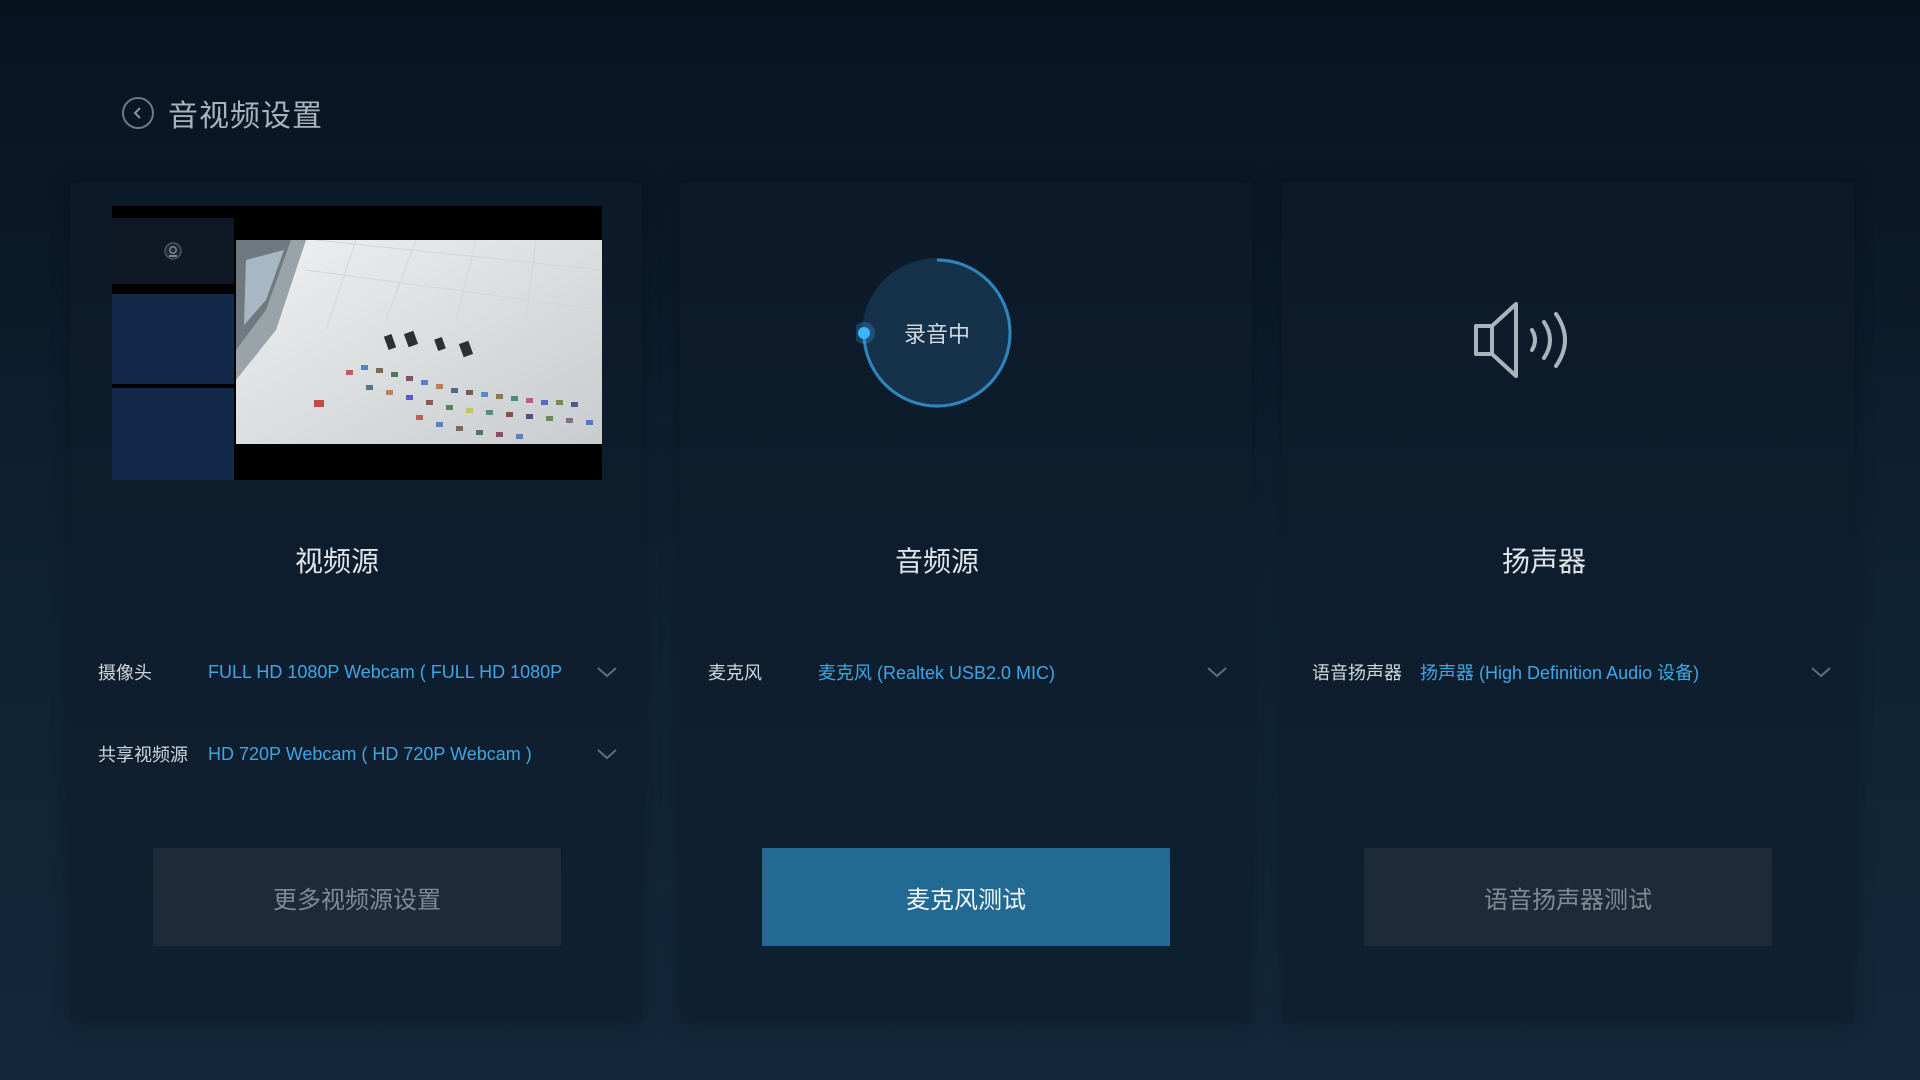 This screenshot has width=1920, height=1080. Describe the element at coordinates (385, 671) in the screenshot. I see `camera-value: FULL HD 1080P Webcam ( FULL HD 1080P` at that location.